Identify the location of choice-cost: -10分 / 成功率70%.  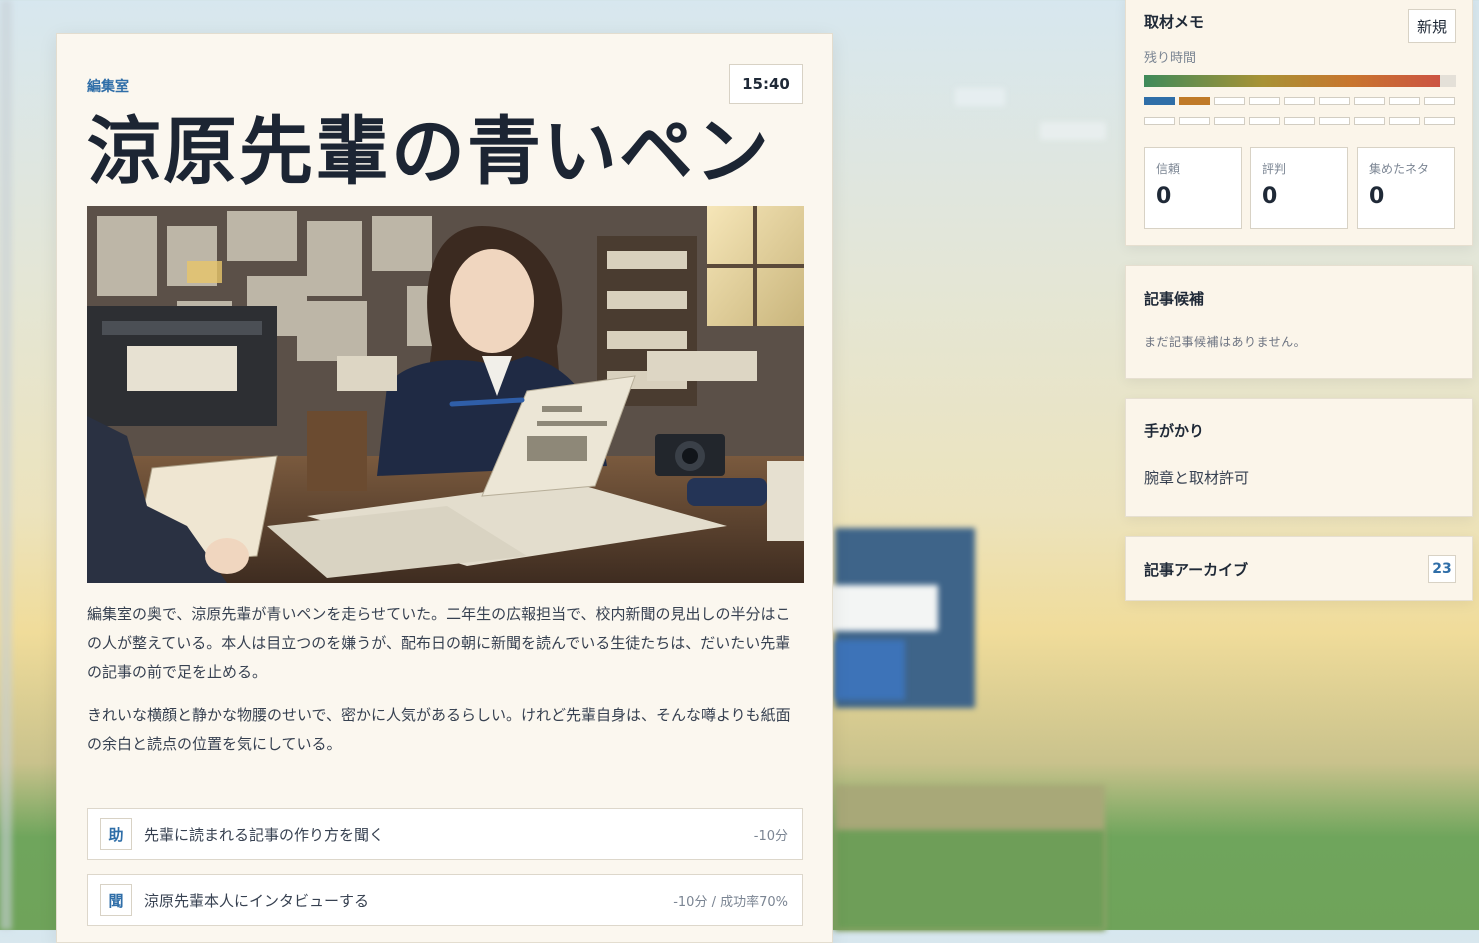
(730, 902).